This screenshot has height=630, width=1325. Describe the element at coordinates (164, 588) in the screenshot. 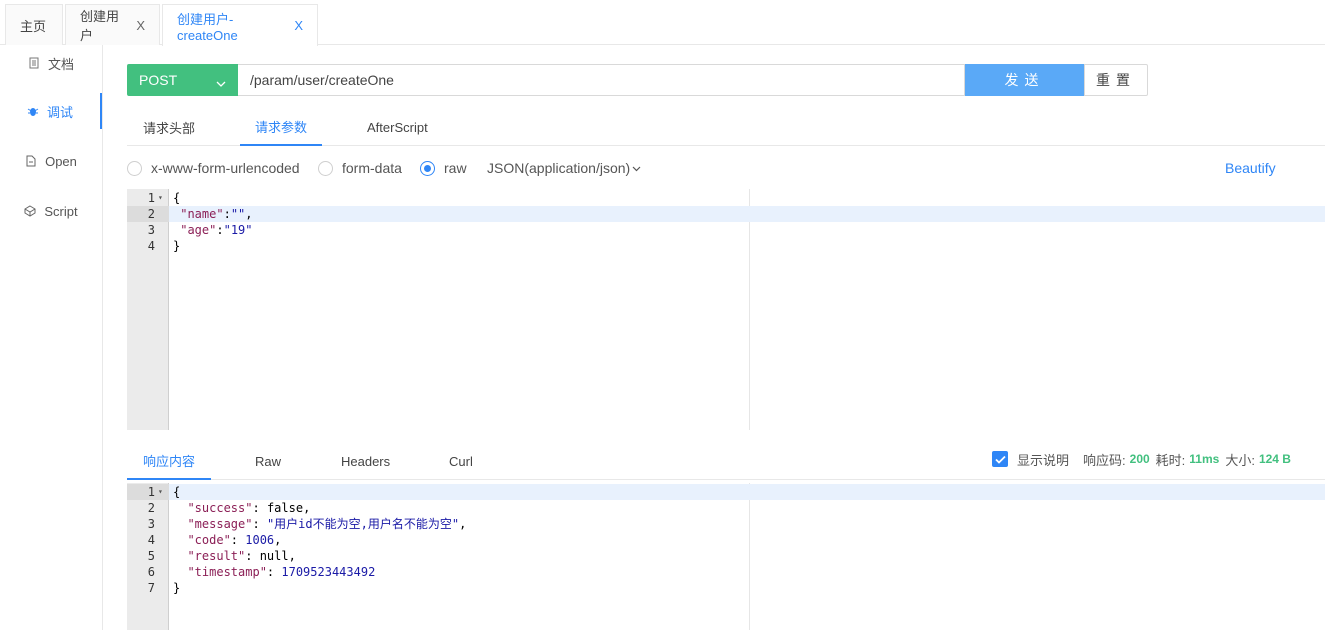

I see `code-line: 7 }` at that location.